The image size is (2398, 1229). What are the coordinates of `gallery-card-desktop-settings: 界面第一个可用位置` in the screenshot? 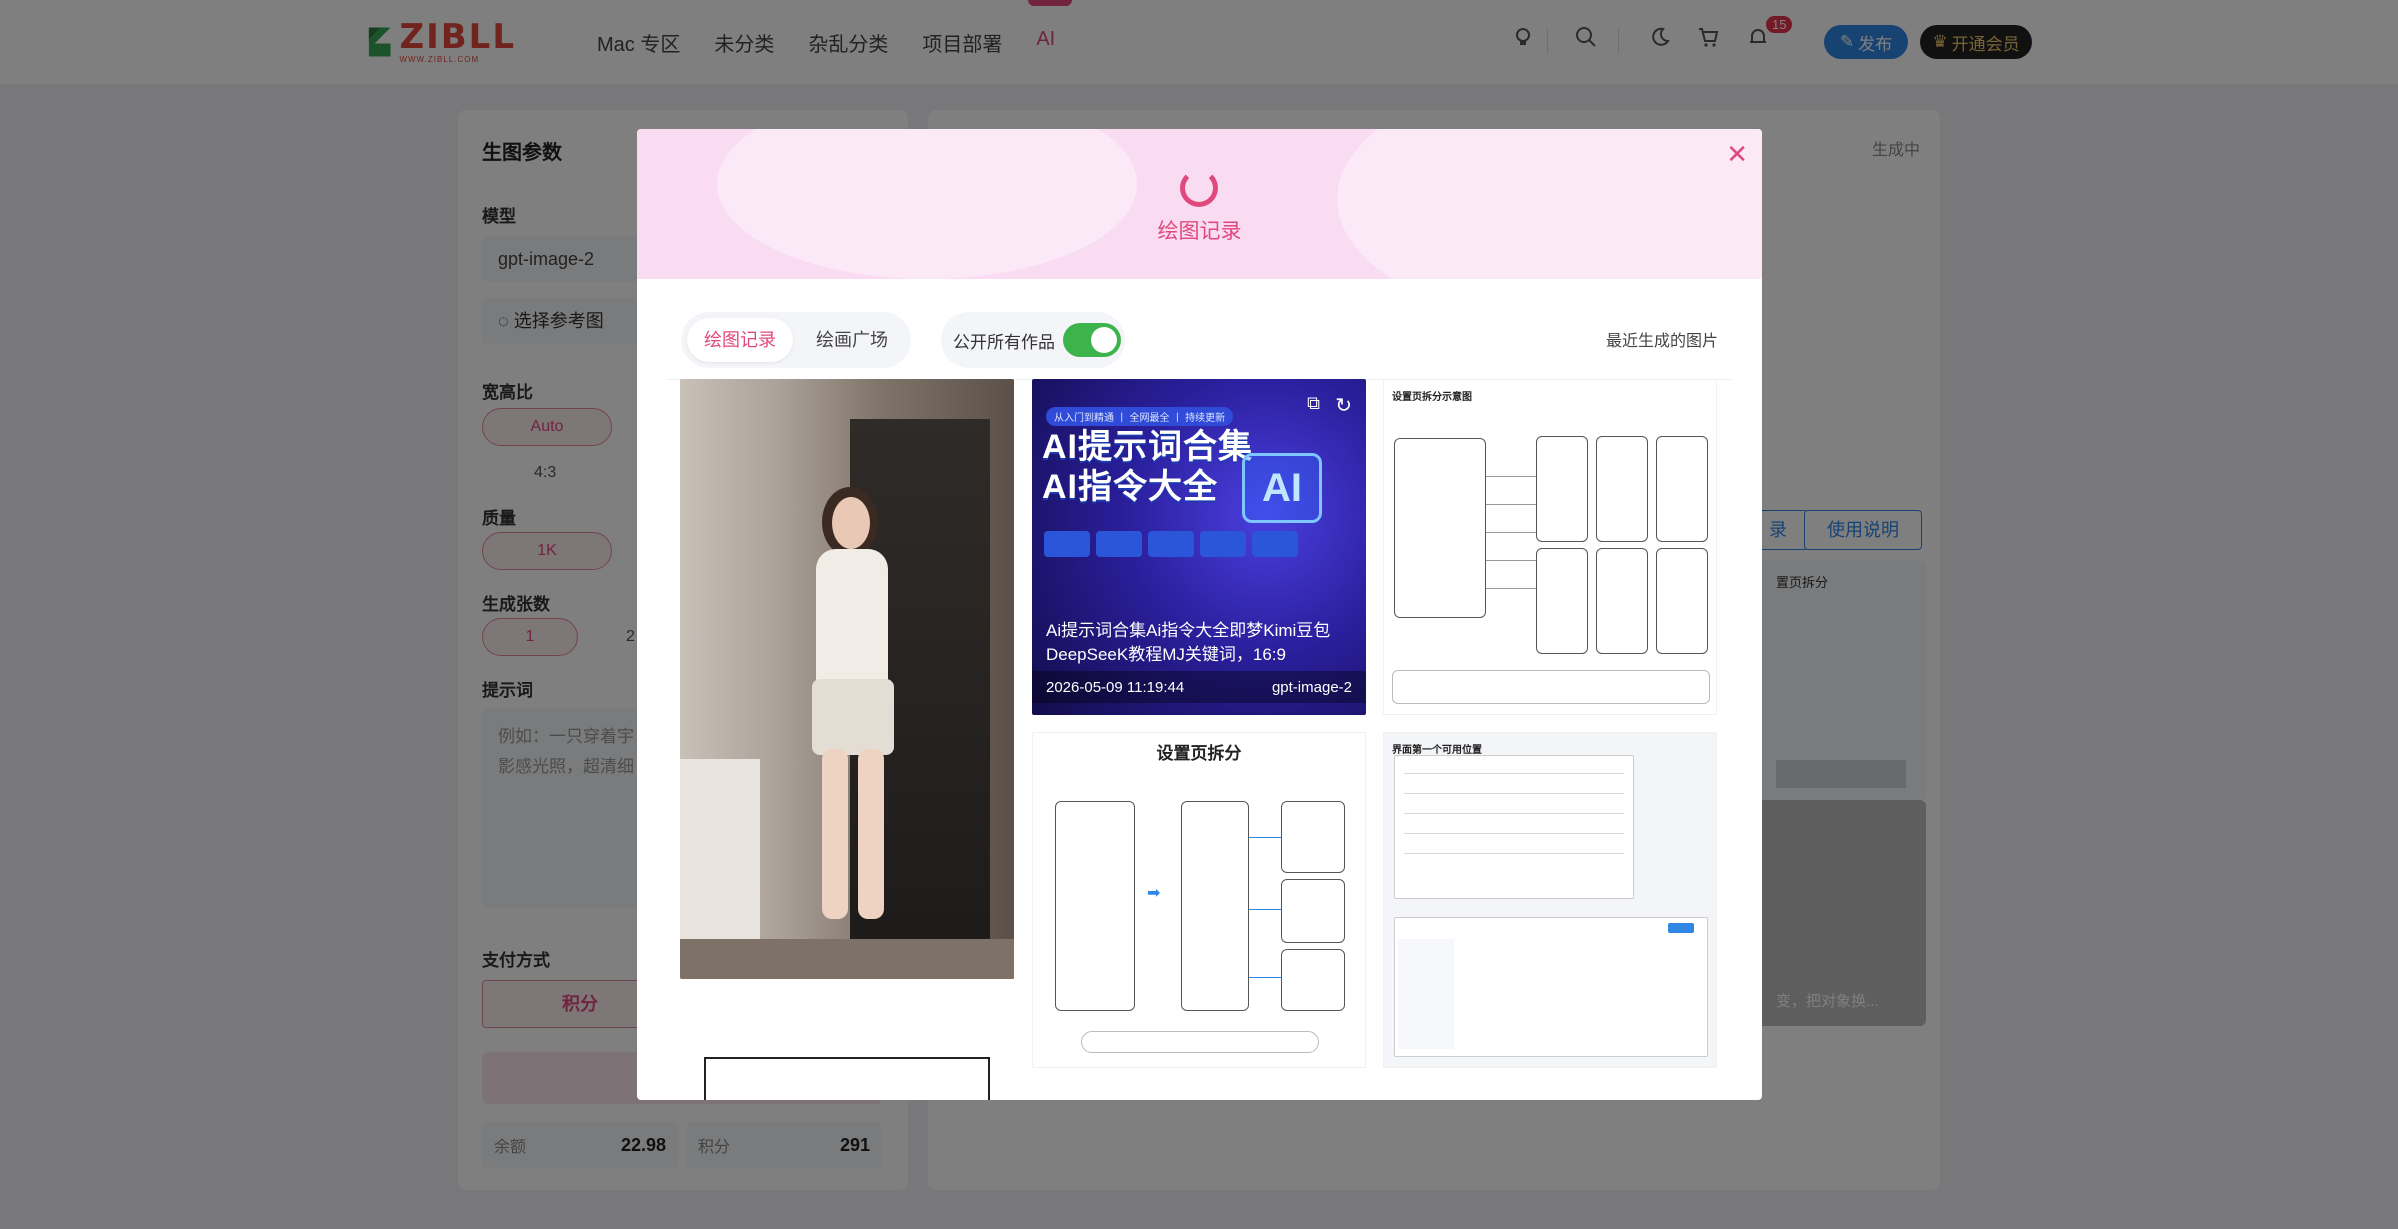 It's located at (1550, 900).